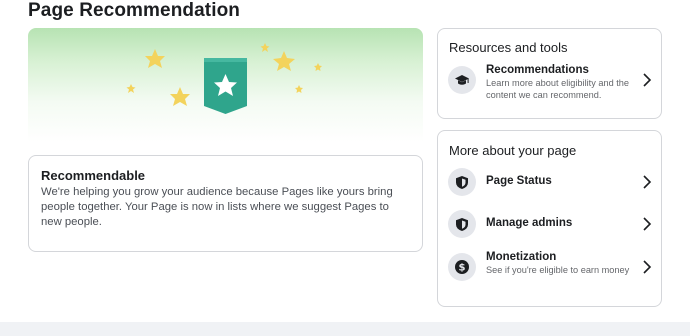  What do you see at coordinates (508, 47) in the screenshot?
I see `resources-heading: Resources and tools` at bounding box center [508, 47].